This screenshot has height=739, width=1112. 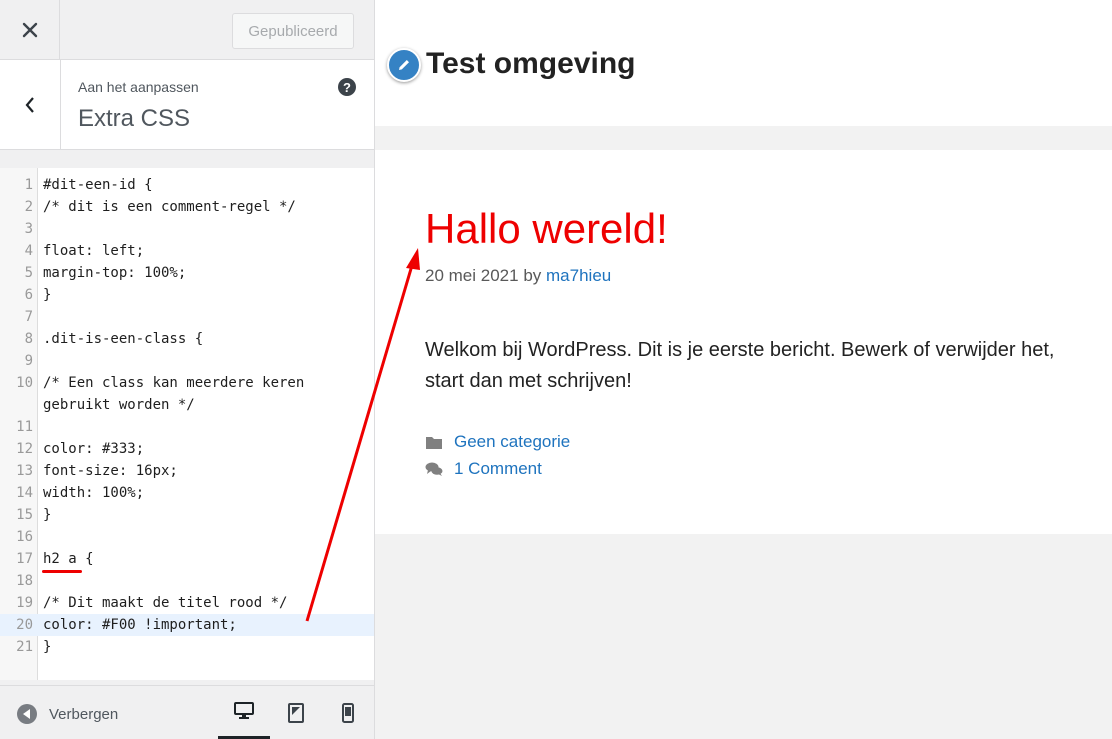 I want to click on back-button, so click(x=30, y=104).